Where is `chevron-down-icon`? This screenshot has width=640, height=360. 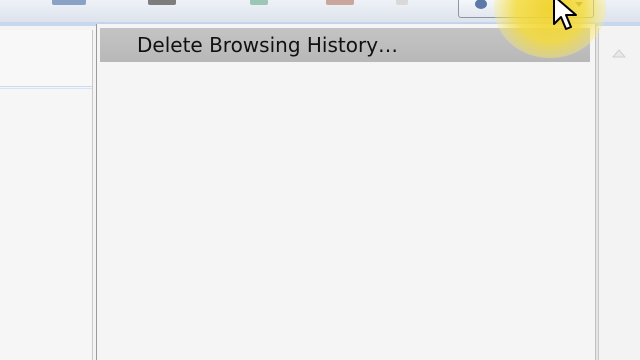
chevron-down-icon is located at coordinates (579, 4).